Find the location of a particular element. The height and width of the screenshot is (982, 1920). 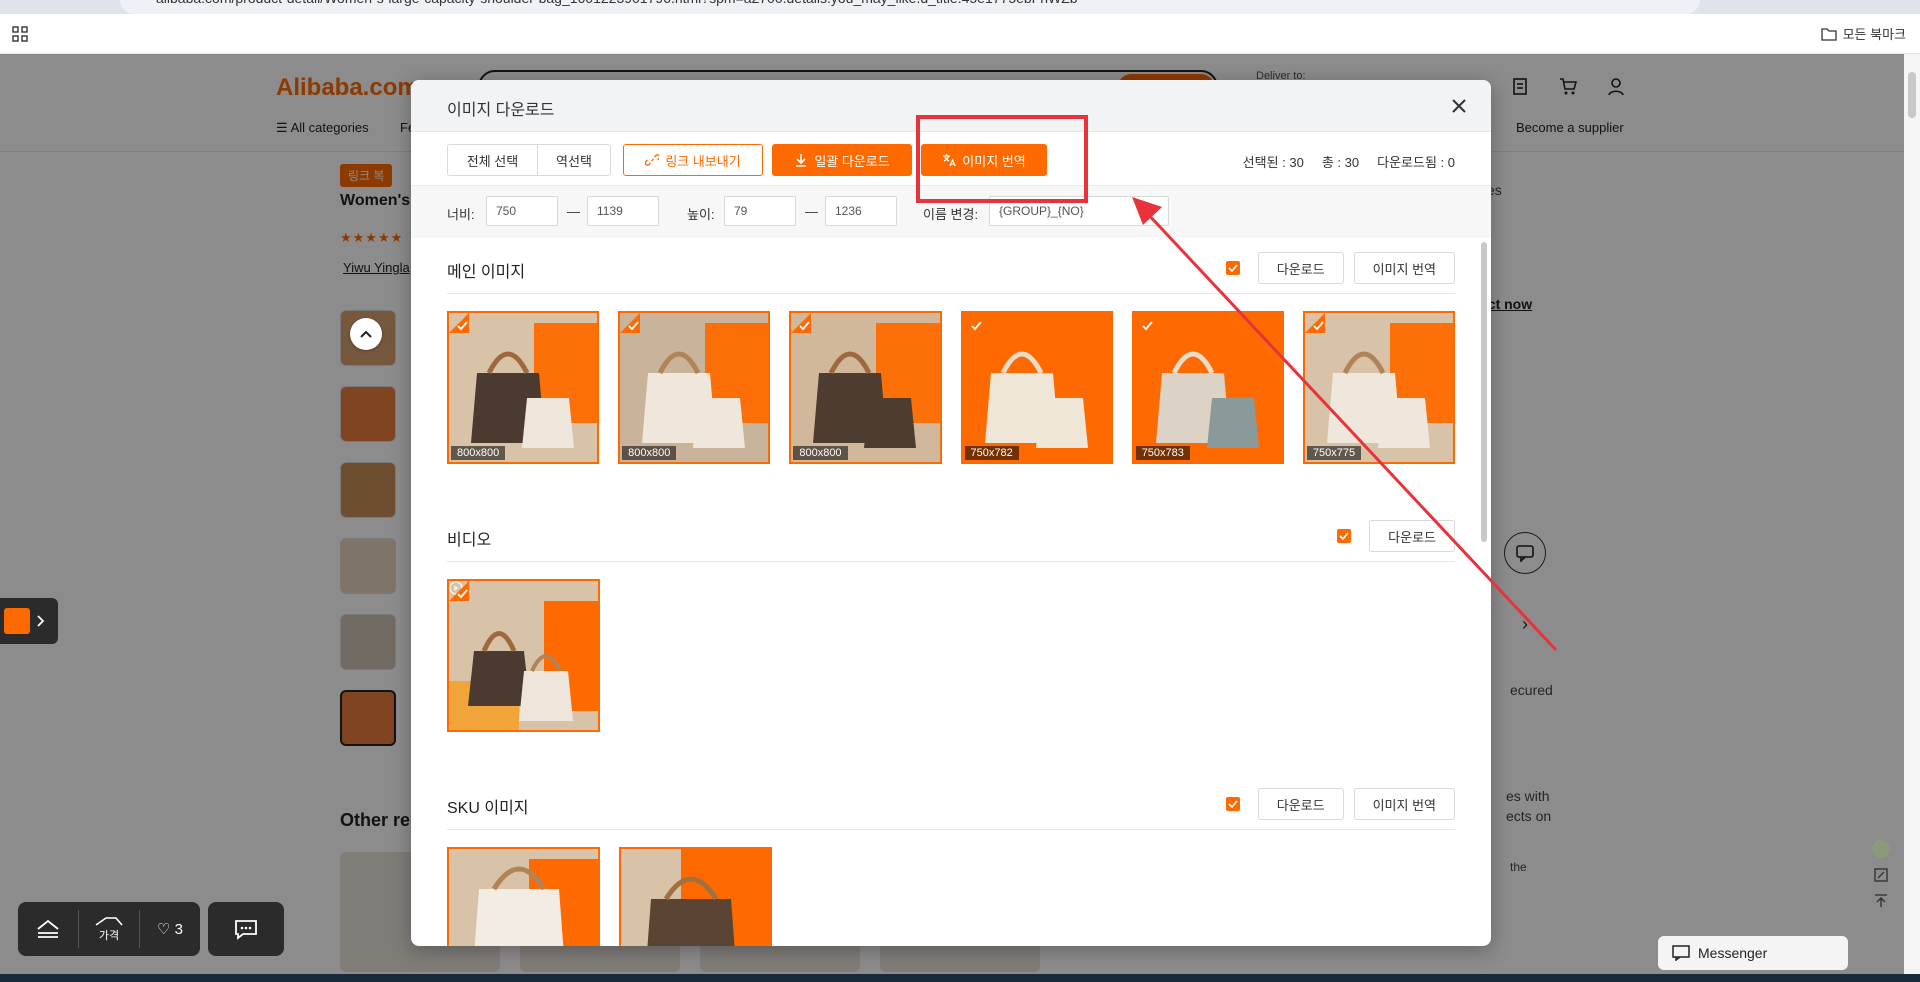

annotation-arrowhead is located at coordinates (1147, 211).